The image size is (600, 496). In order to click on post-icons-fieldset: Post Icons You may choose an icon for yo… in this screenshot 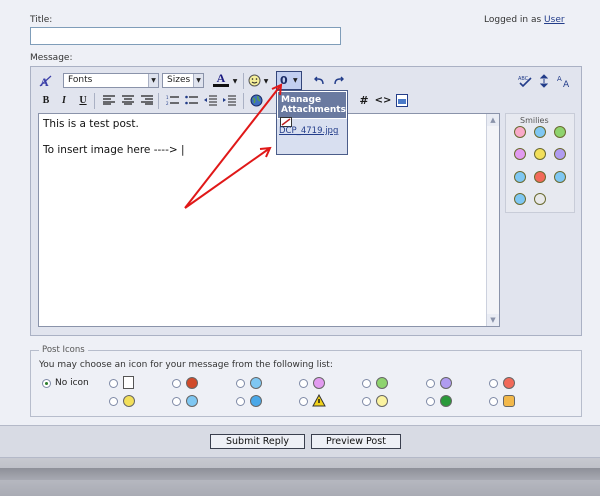, I will do `click(306, 381)`.